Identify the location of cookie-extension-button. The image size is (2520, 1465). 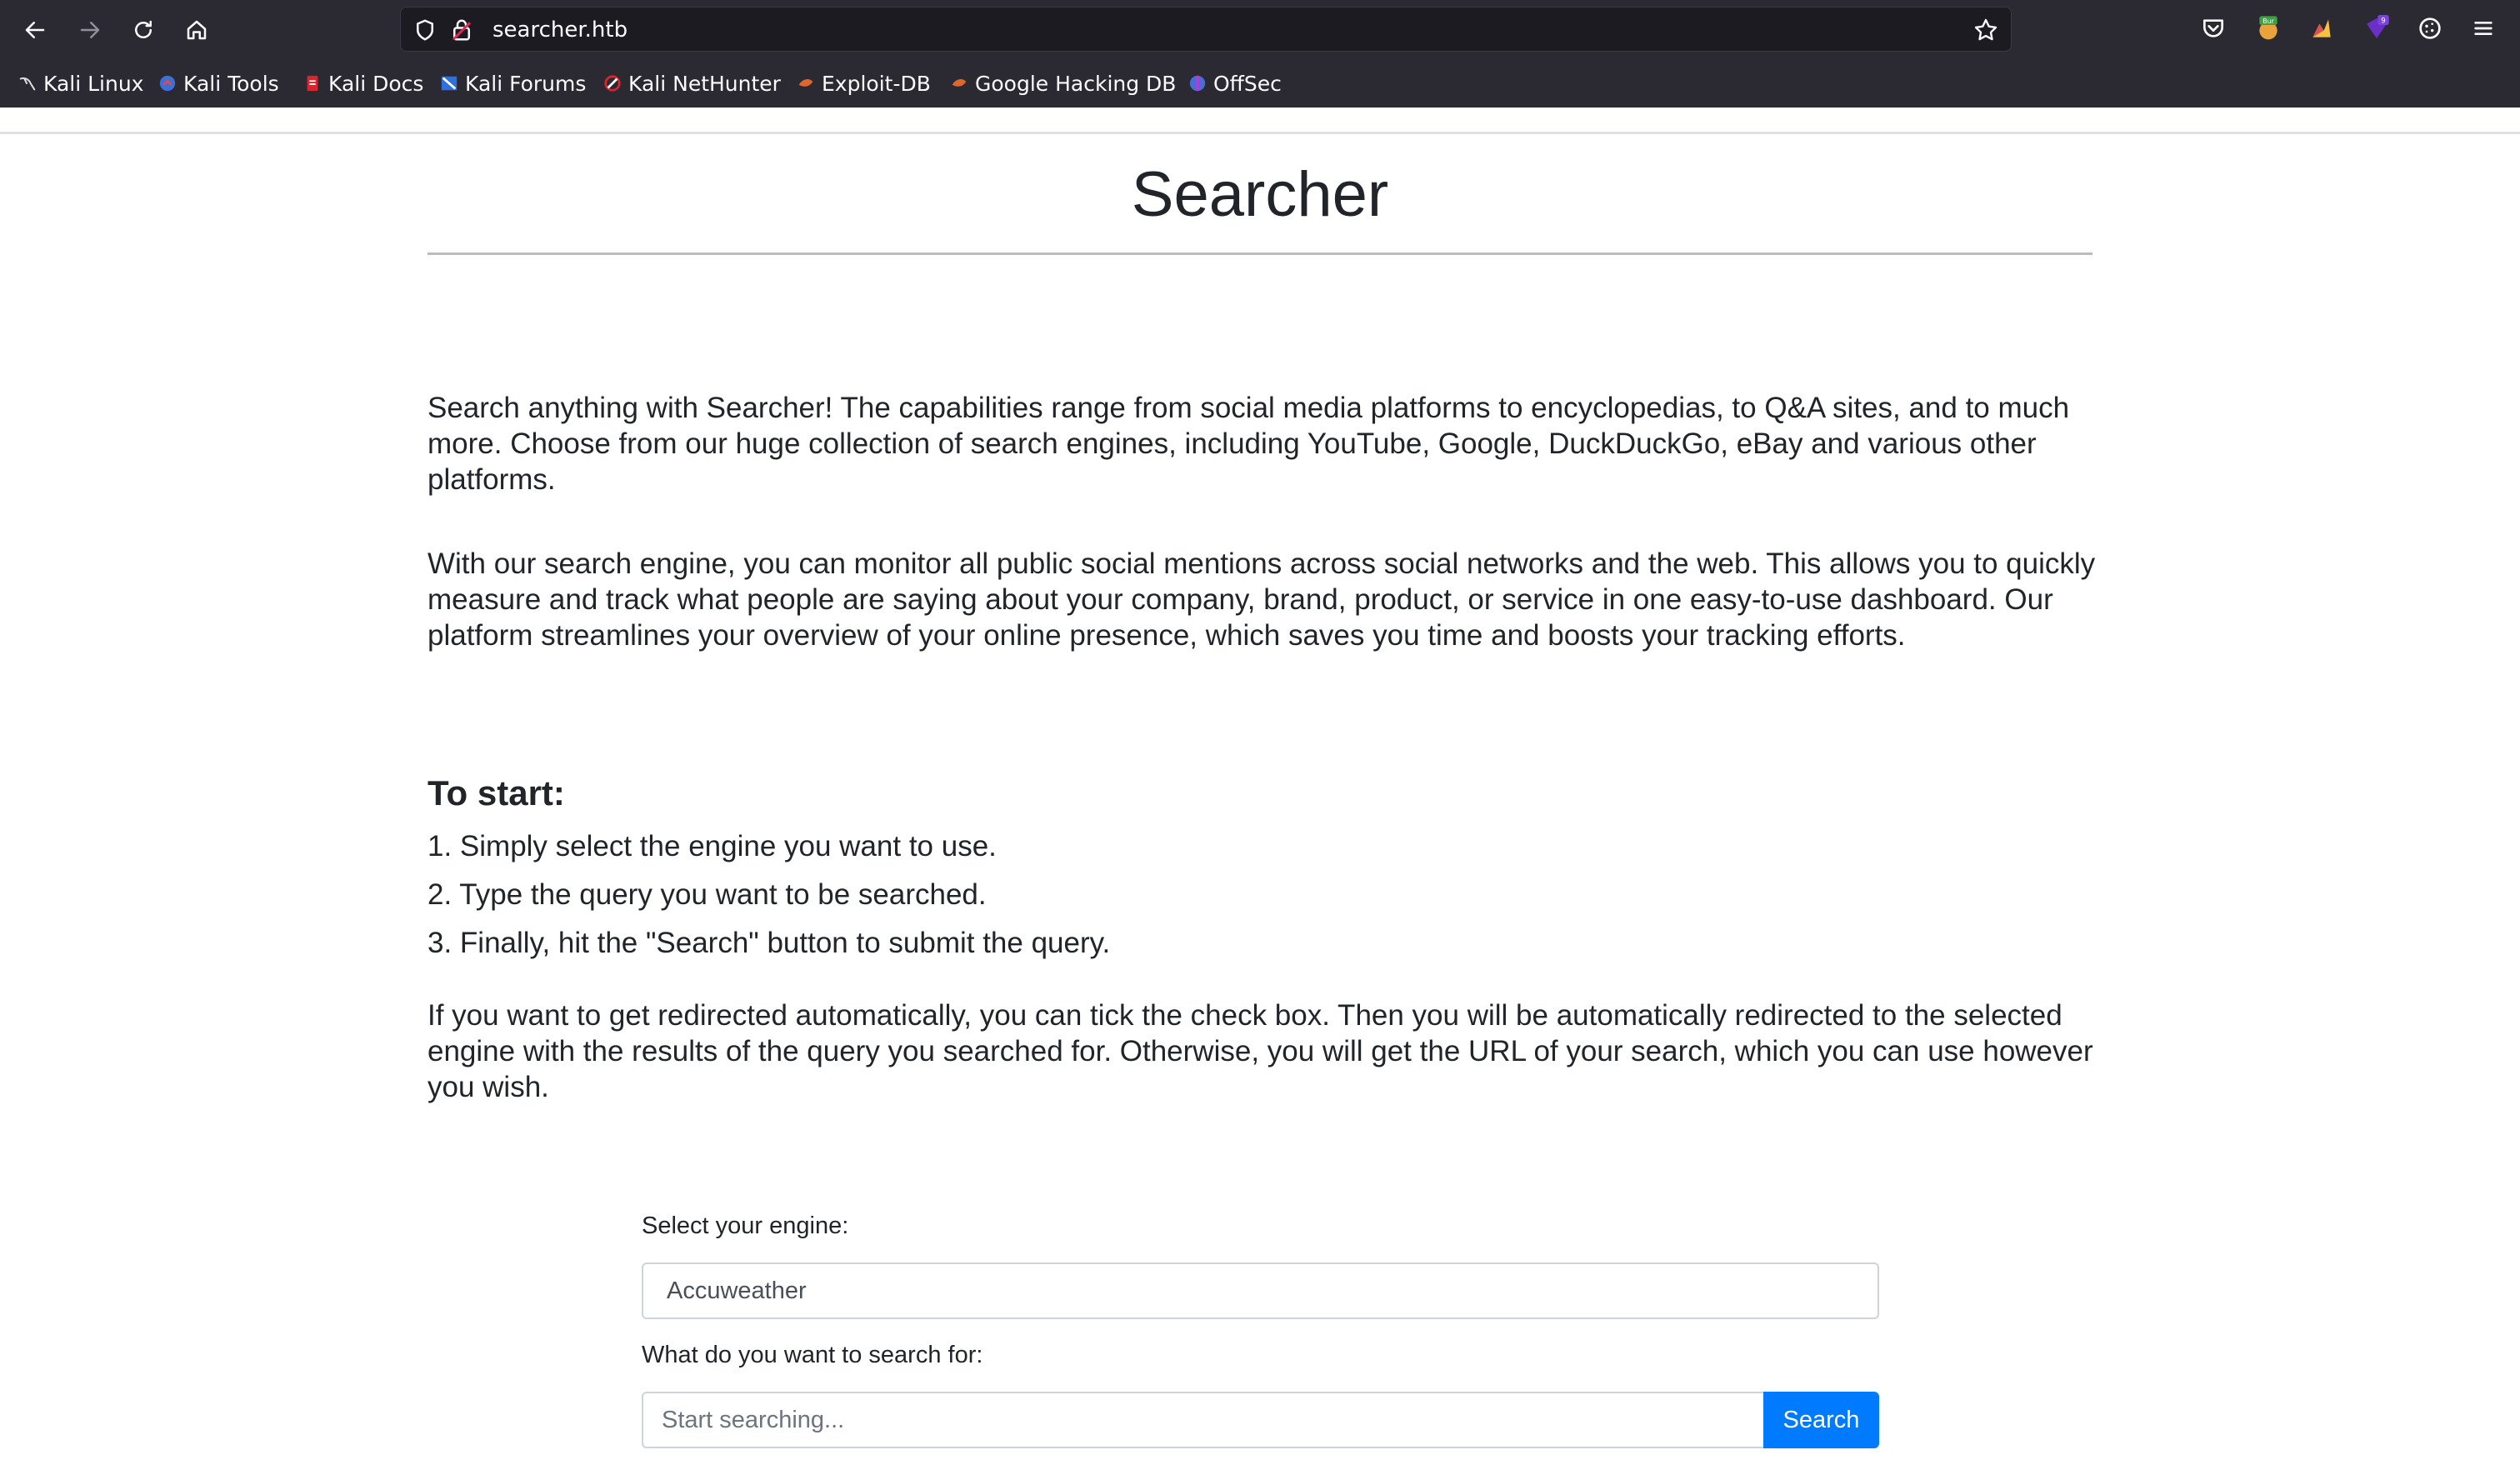
(2430, 28).